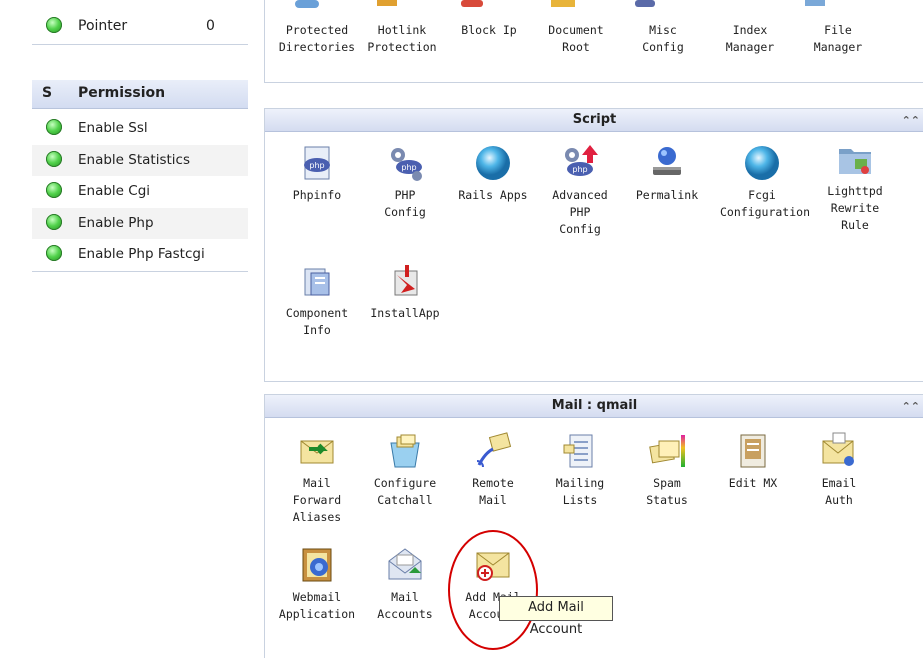  What do you see at coordinates (103, 26) in the screenshot?
I see `pointer-label: Pointer` at bounding box center [103, 26].